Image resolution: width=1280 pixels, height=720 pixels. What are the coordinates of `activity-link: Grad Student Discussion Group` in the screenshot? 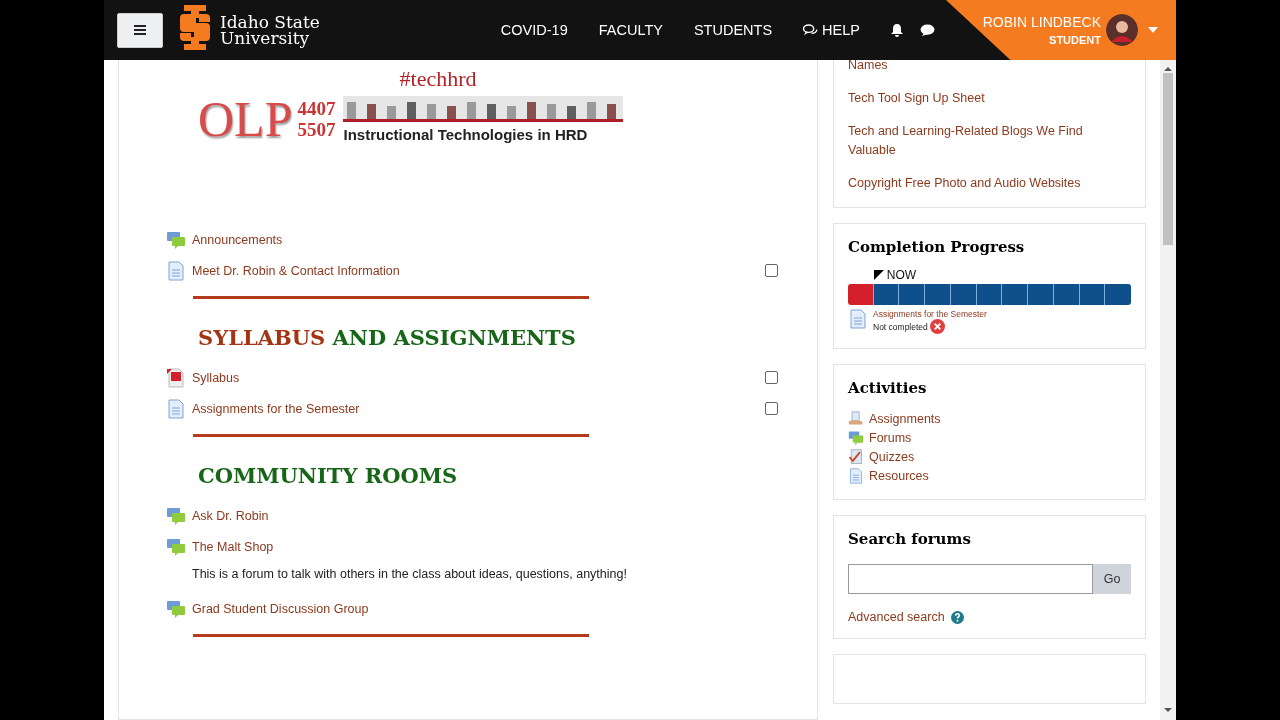 It's located at (280, 608).